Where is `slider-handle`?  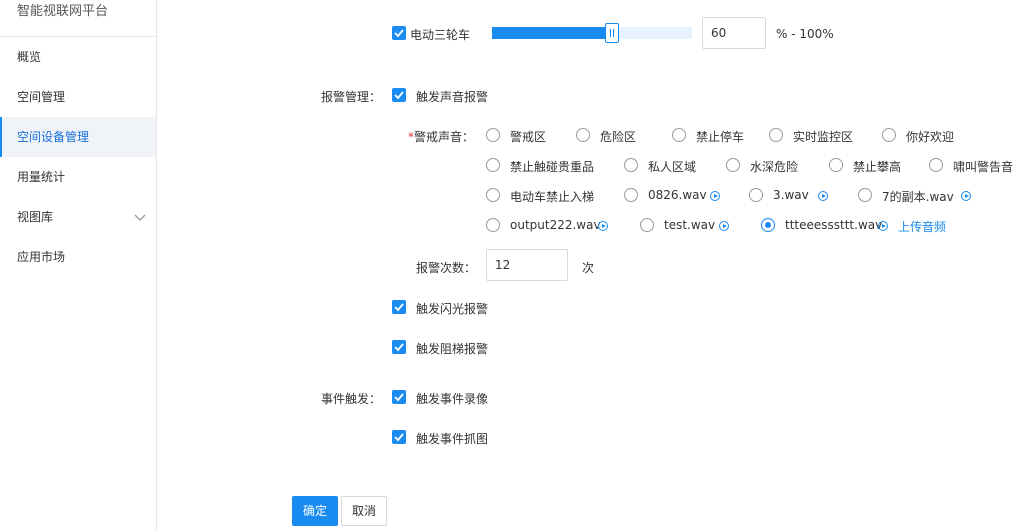 slider-handle is located at coordinates (612, 33).